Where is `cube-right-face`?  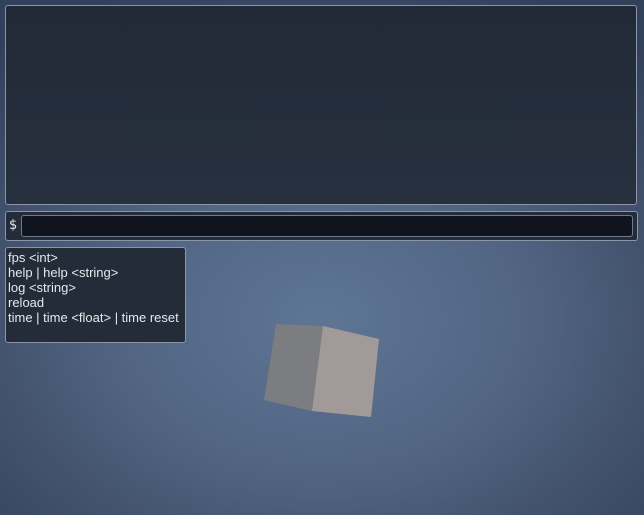 cube-right-face is located at coordinates (345, 371).